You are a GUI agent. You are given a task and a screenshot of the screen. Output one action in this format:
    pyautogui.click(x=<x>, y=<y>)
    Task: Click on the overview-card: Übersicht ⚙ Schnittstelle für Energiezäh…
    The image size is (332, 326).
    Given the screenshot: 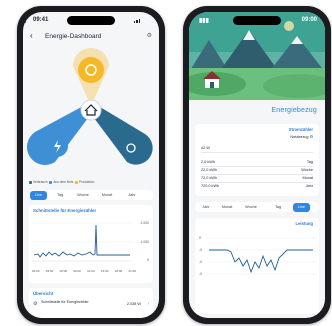 What is the action you would take?
    pyautogui.click(x=91, y=303)
    